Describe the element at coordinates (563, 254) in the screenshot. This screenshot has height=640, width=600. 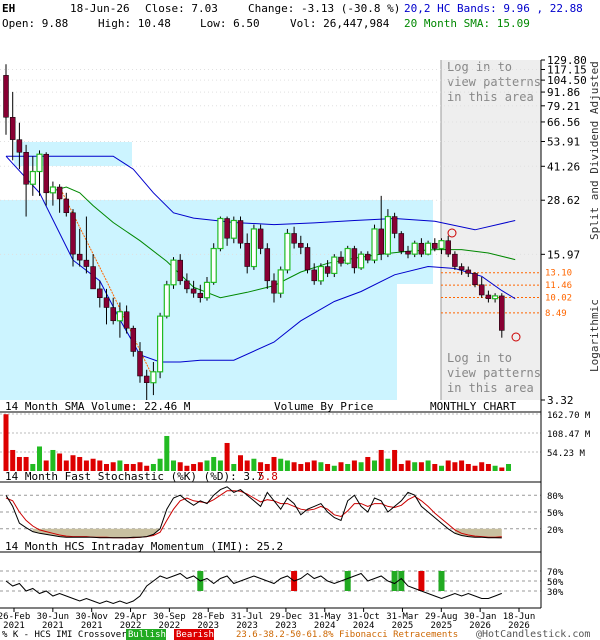
I see `price-tick-label: 15.97` at that location.